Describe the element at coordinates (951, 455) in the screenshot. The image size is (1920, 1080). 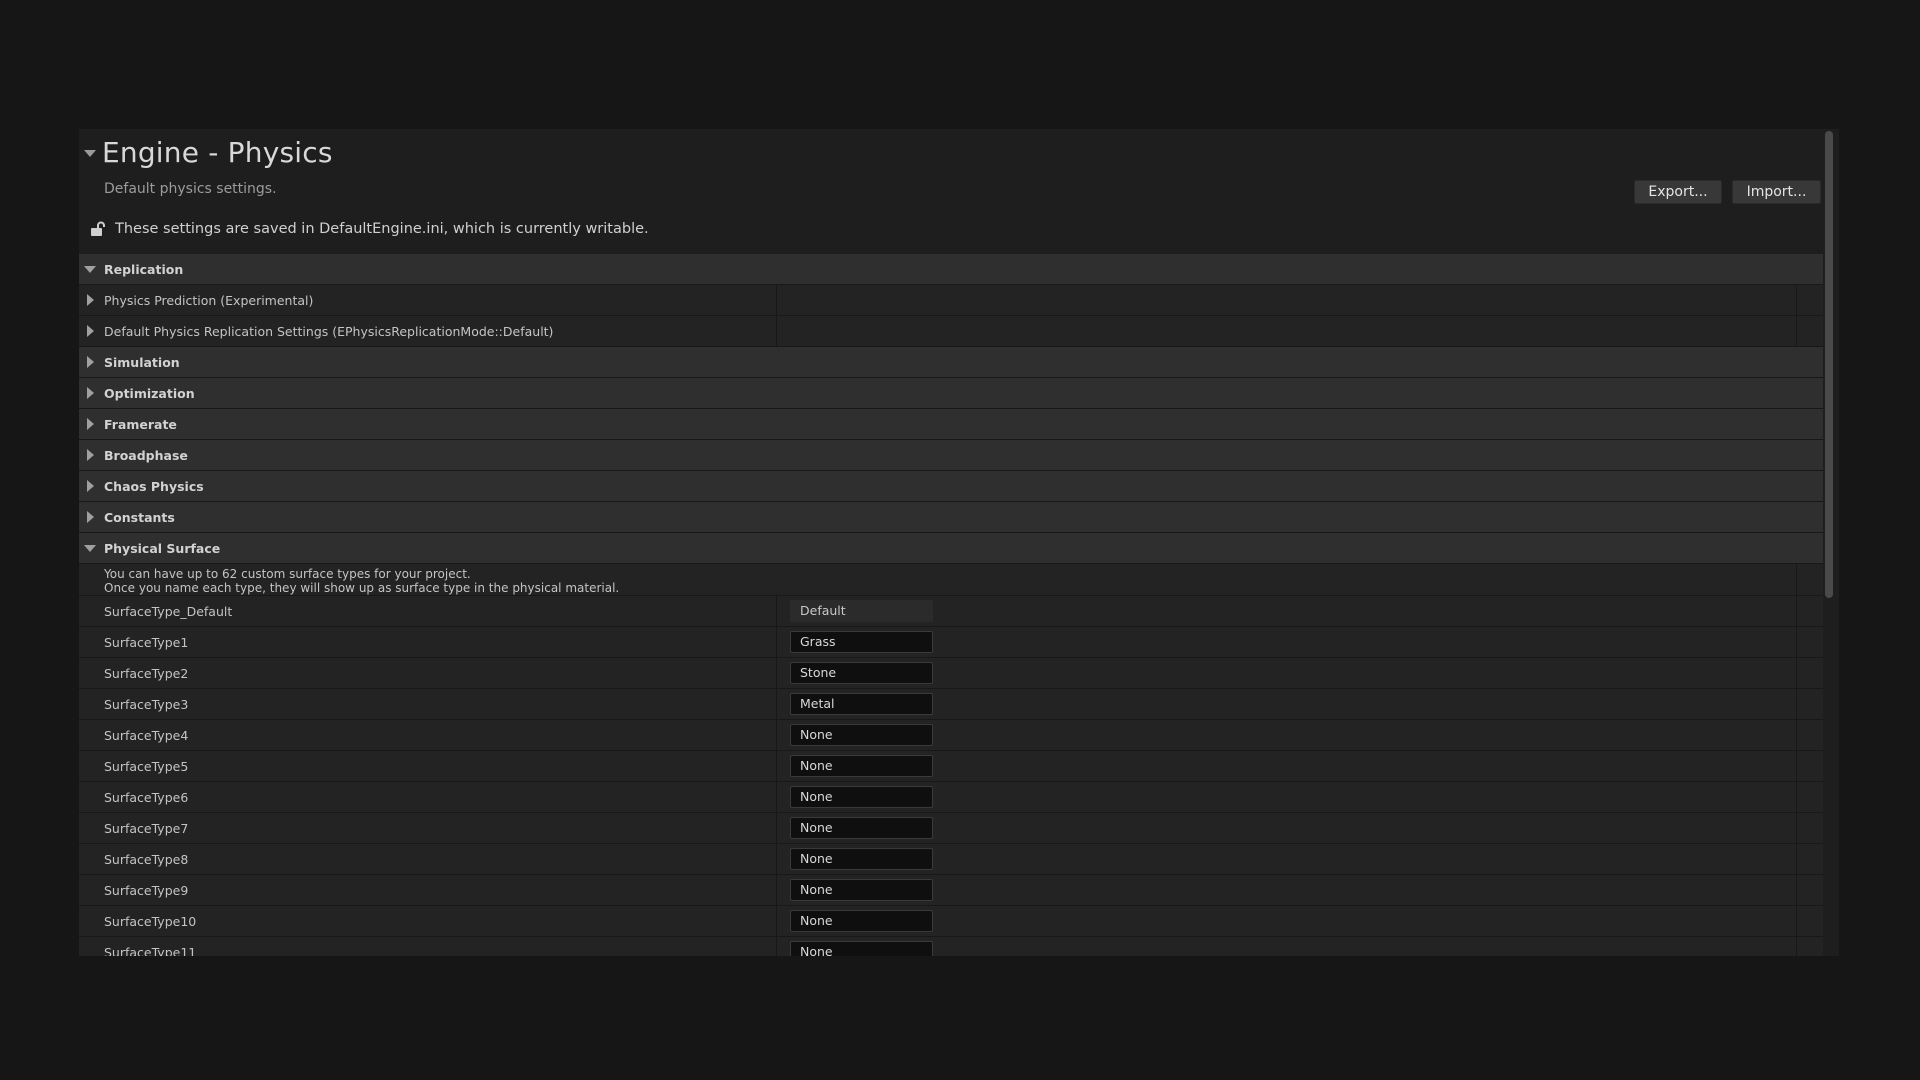
I see `category-broadphase: Broadphase` at that location.